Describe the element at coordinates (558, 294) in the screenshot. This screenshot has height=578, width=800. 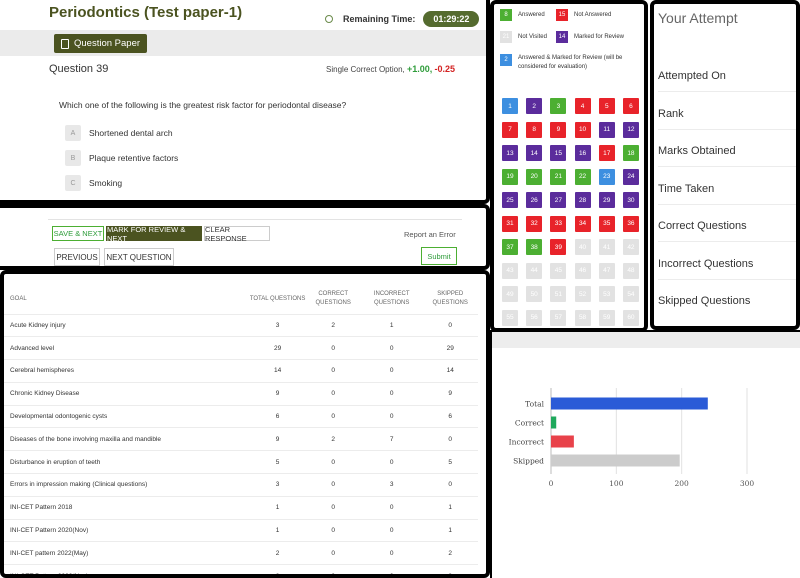
I see `palette-question-51: 51` at that location.